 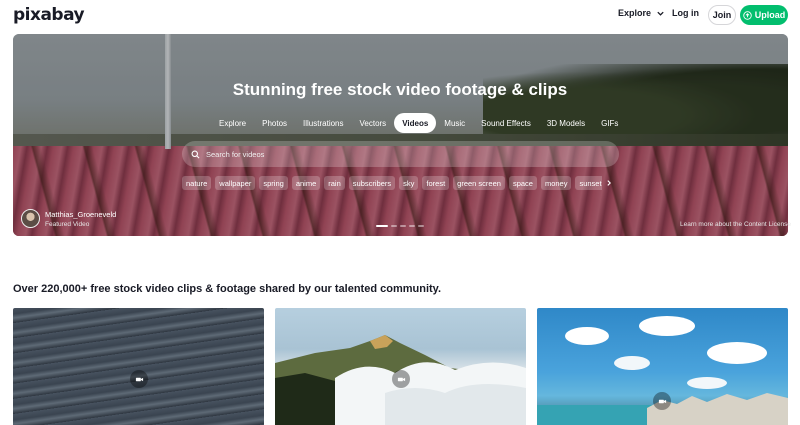 What do you see at coordinates (479, 183) in the screenshot?
I see `tag-chip: green screen` at bounding box center [479, 183].